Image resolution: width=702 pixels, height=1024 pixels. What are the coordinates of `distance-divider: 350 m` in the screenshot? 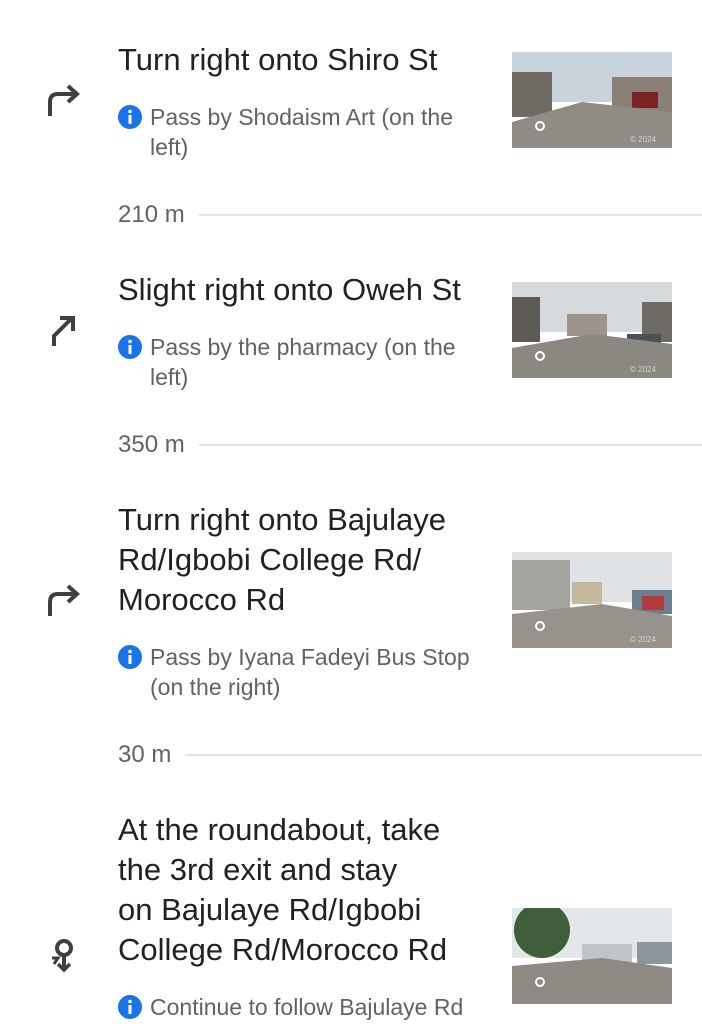 It's located at (410, 445).